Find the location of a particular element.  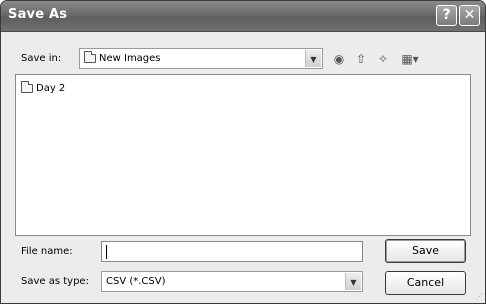

back-icon: ◉ is located at coordinates (339, 59).